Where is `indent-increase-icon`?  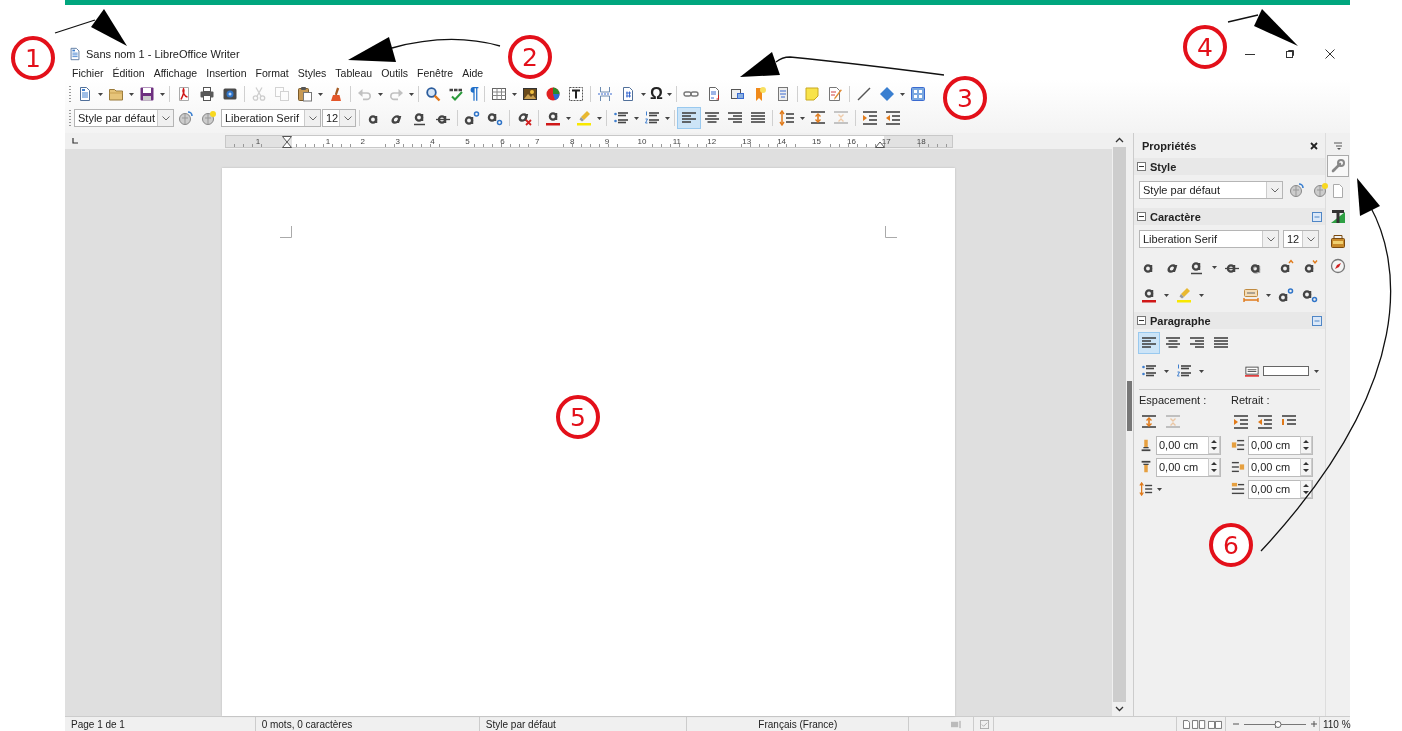
indent-increase-icon is located at coordinates (1241, 422).